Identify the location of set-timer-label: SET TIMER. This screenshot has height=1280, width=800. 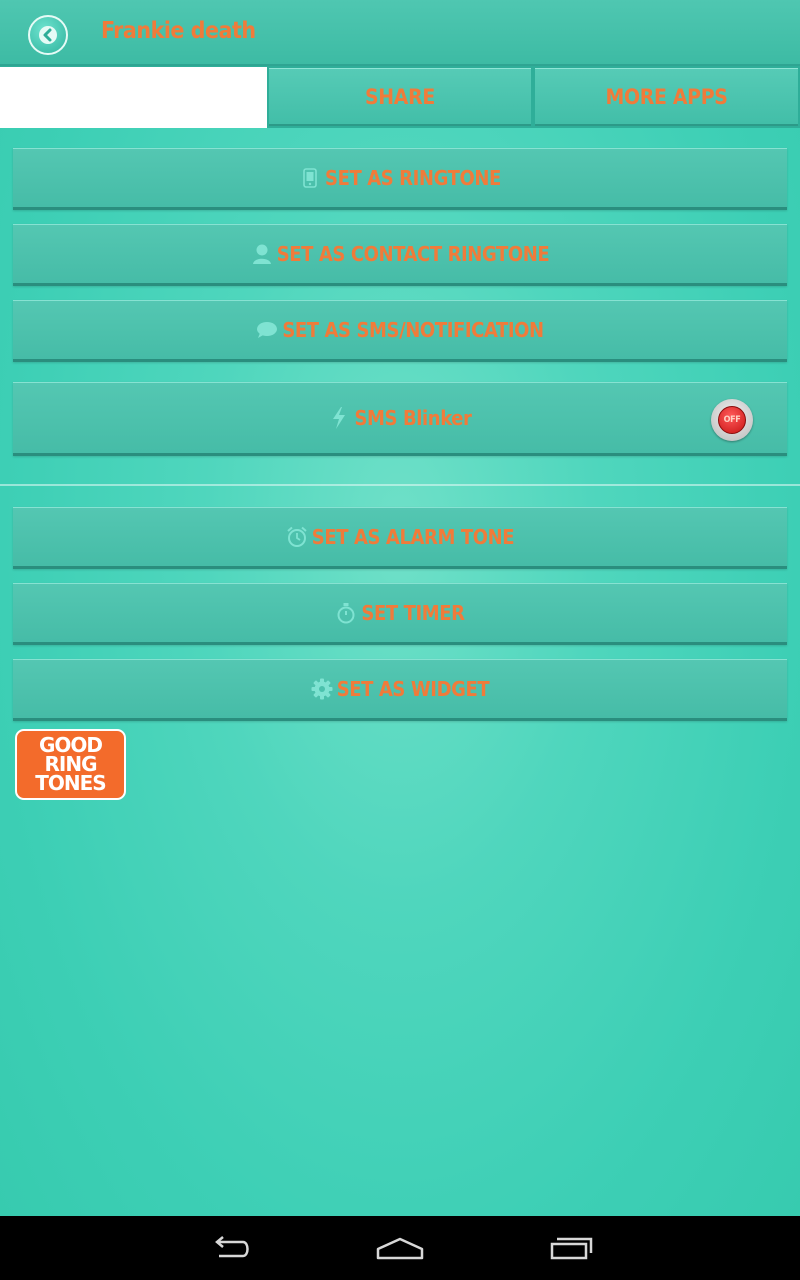
(413, 613).